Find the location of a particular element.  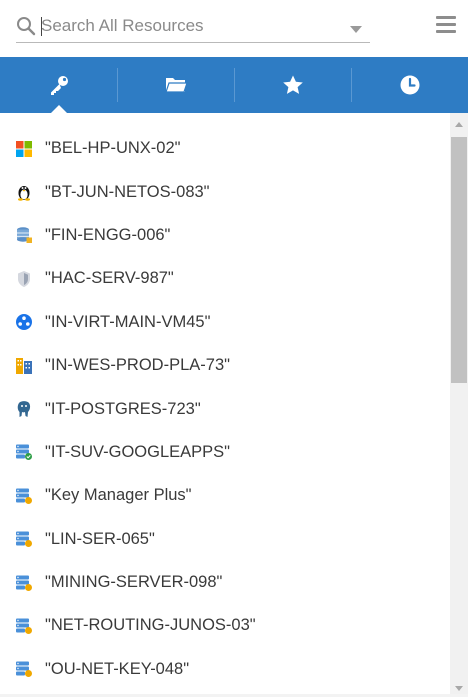

tab-recent is located at coordinates (409, 85).